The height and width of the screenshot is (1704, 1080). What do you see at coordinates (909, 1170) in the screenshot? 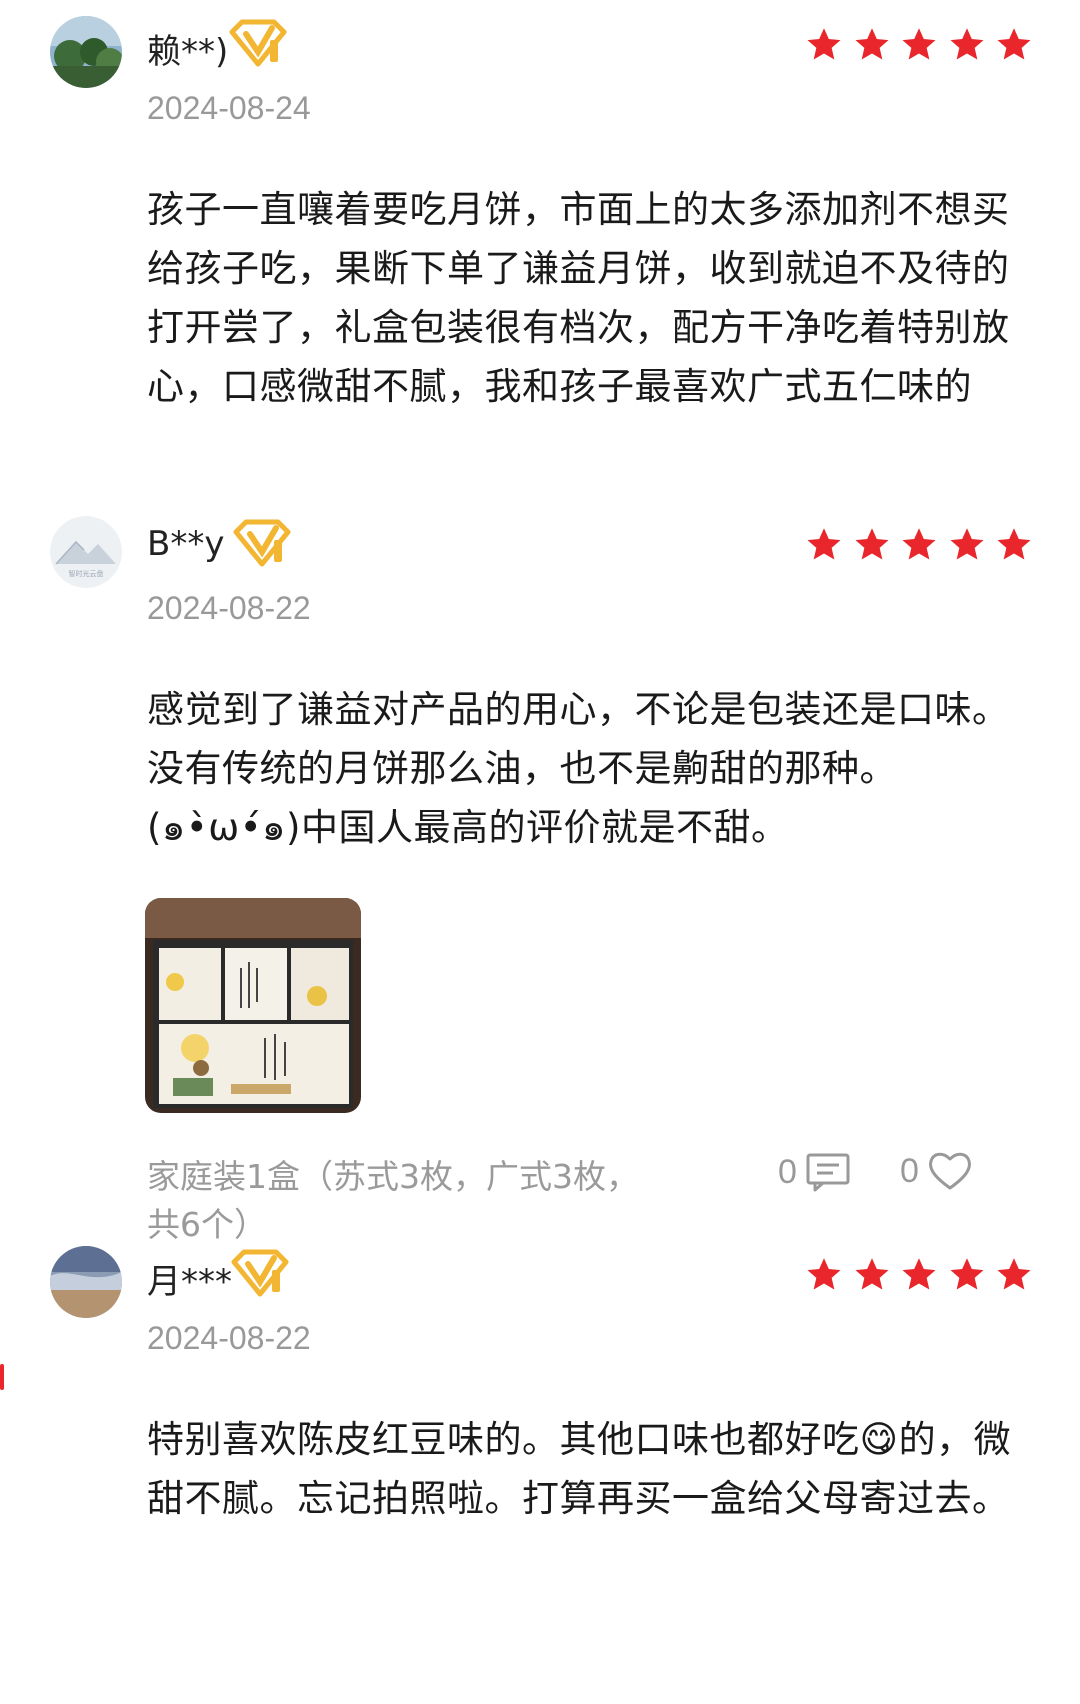
I see `like-count: 0` at bounding box center [909, 1170].